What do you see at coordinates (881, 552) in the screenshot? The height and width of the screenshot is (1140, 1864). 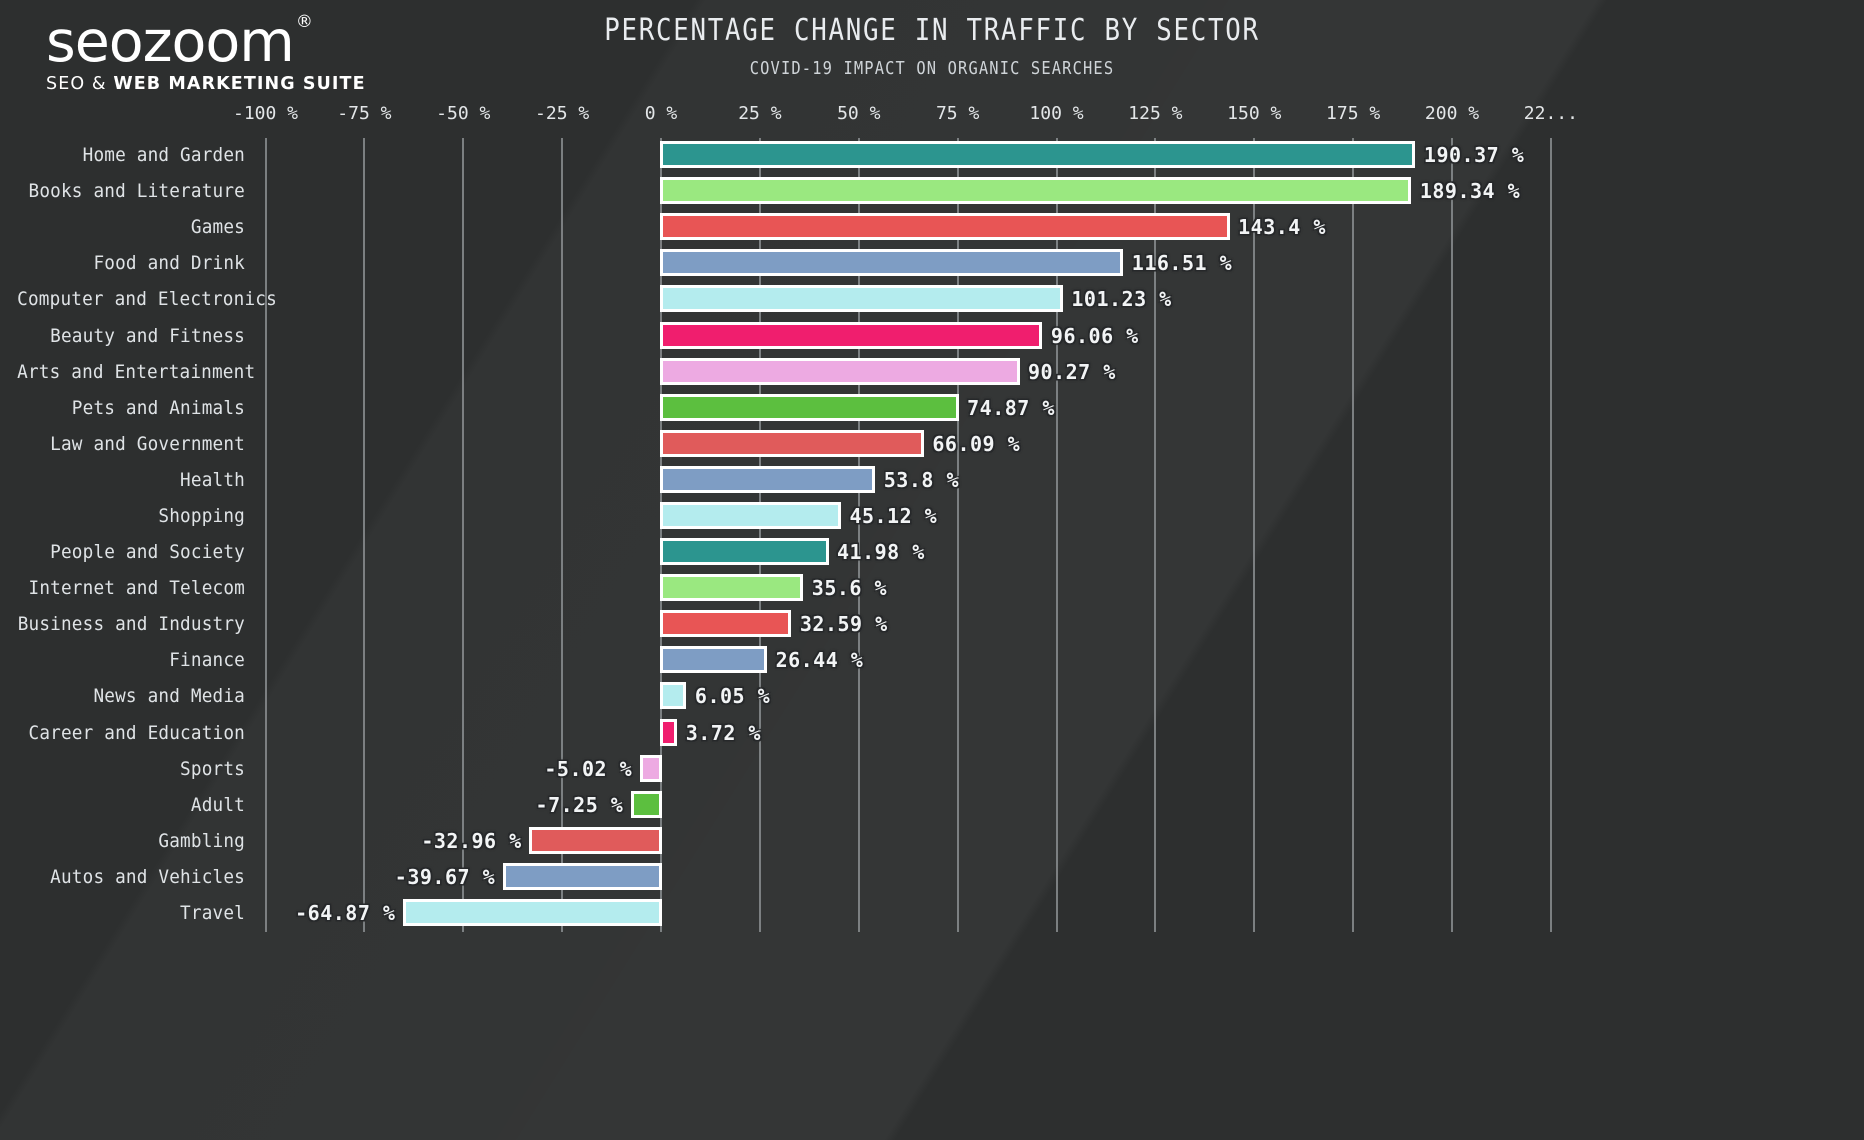 I see `bar-value-label: 41.98 %` at bounding box center [881, 552].